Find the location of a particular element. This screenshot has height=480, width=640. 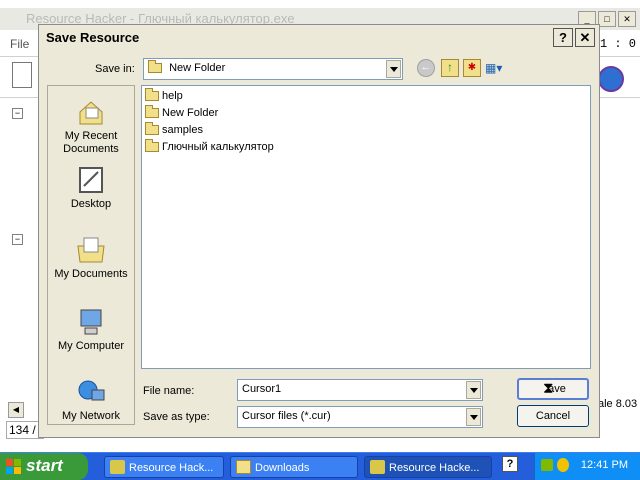

file-name-field: Cursor1 is located at coordinates (360, 390).